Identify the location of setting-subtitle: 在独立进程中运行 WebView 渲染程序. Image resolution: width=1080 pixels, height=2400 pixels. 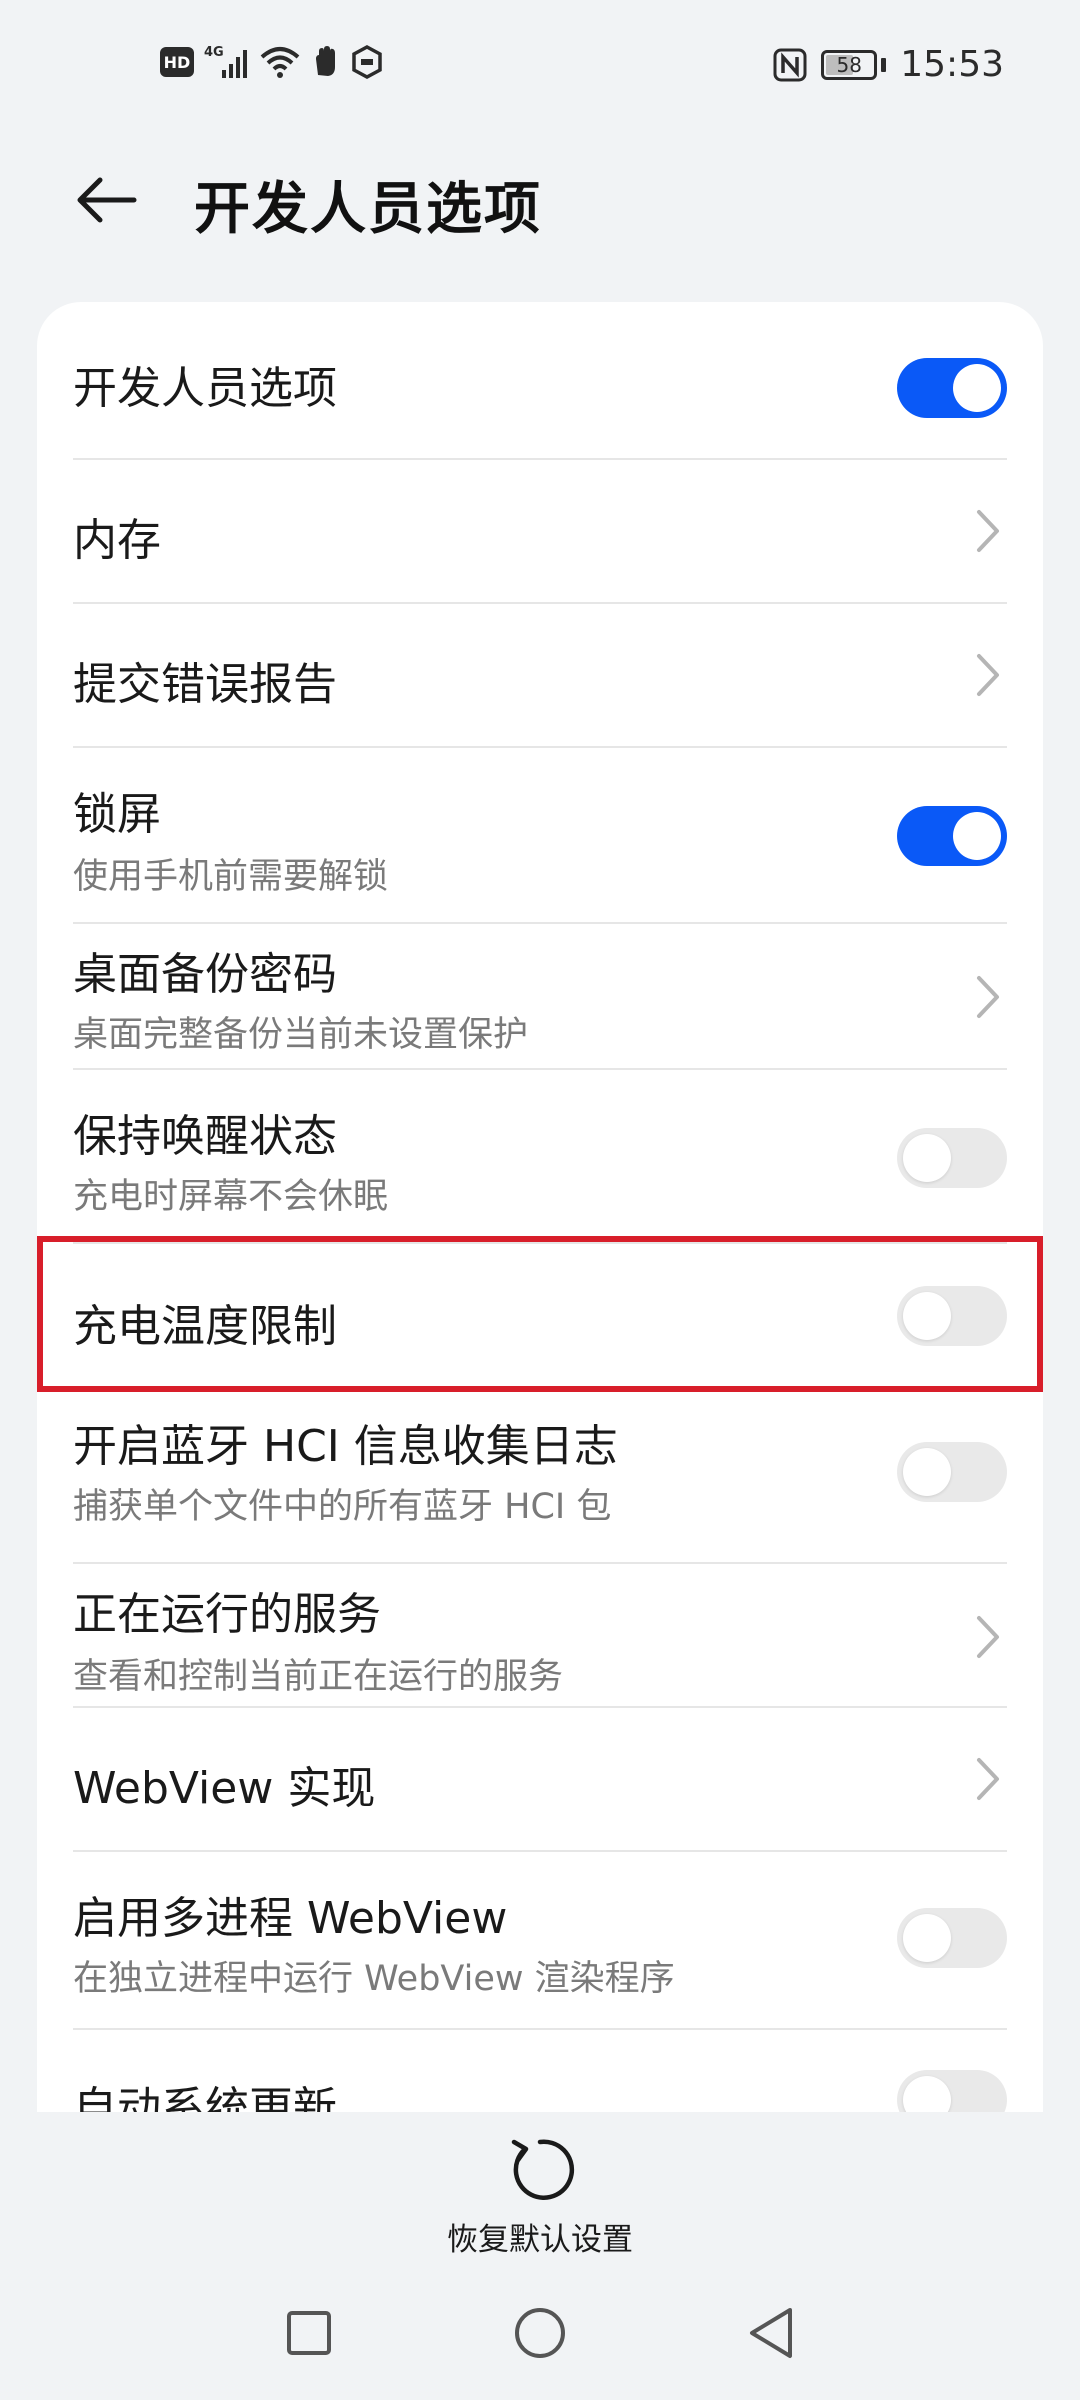
(374, 1979).